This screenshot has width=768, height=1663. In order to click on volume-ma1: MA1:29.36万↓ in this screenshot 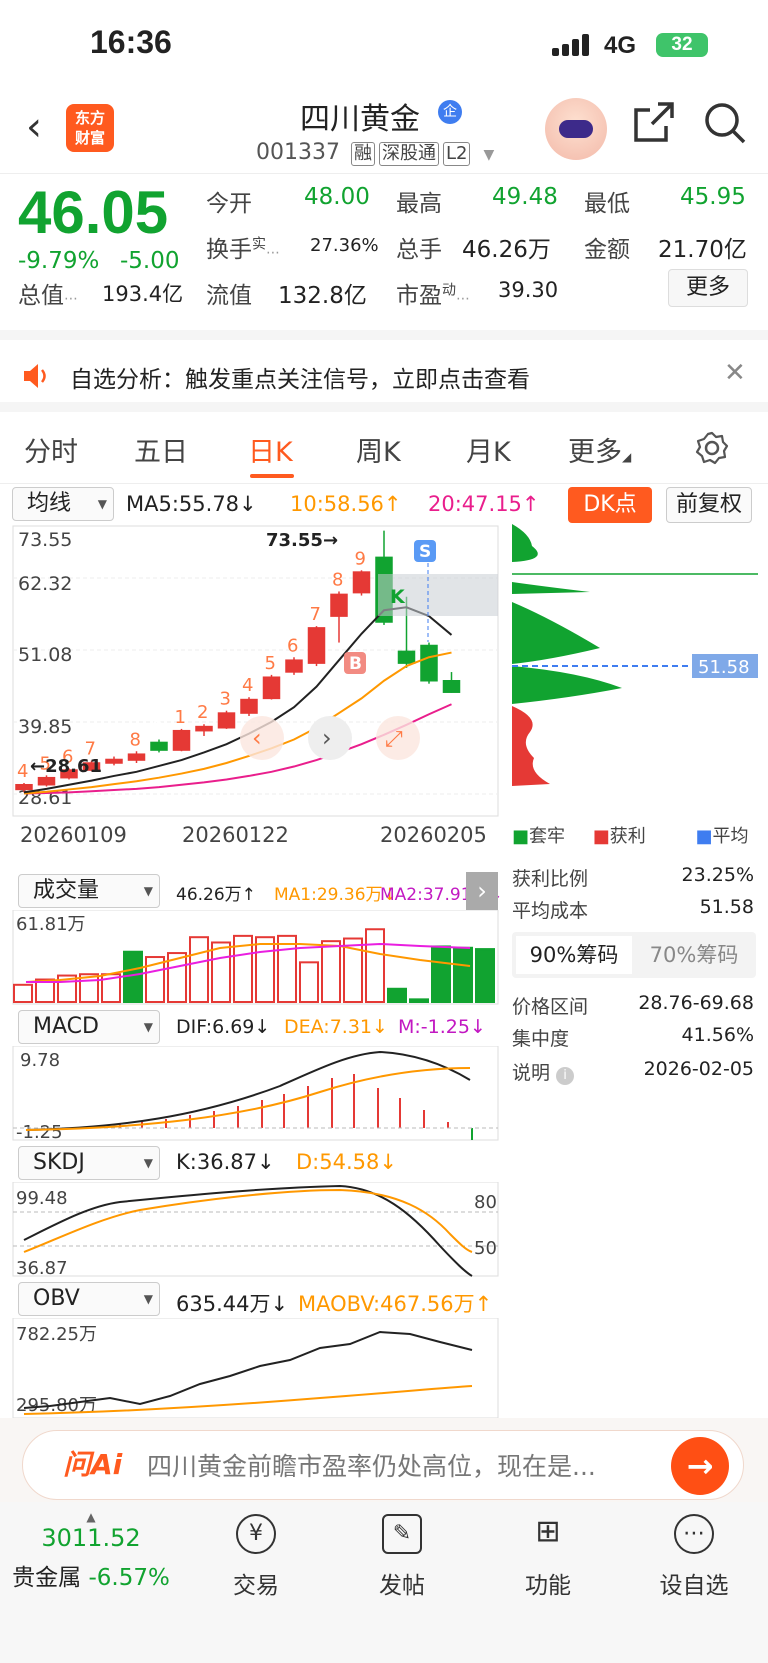, I will do `click(335, 895)`.